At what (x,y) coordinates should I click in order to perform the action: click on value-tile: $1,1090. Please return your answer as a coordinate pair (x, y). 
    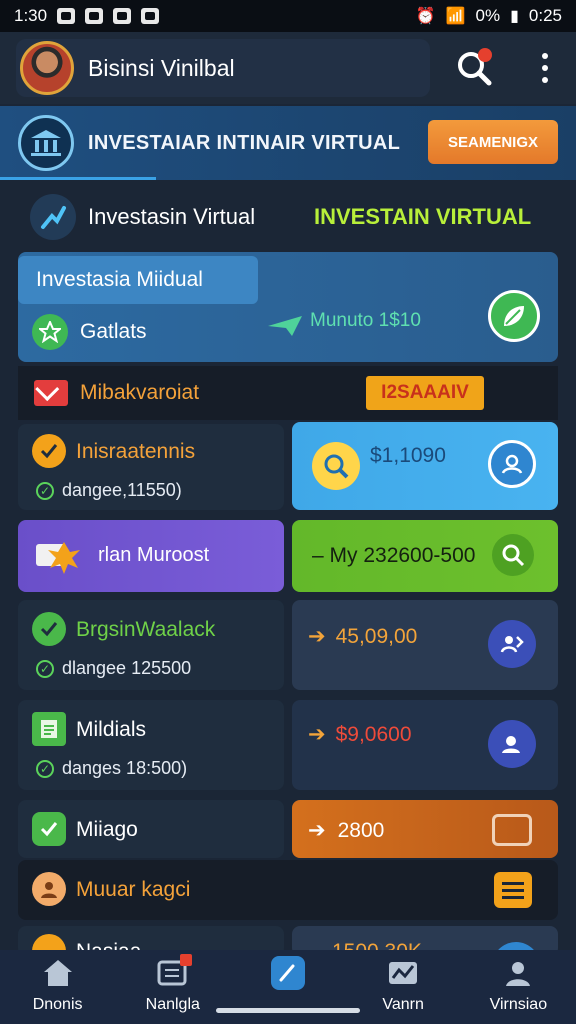
    Looking at the image, I should click on (425, 466).